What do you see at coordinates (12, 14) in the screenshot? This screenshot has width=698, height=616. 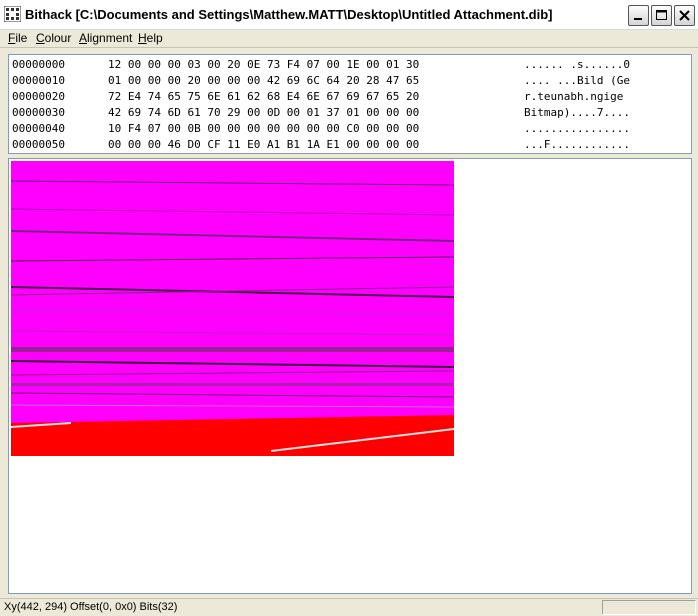 I see `bithack-app-icon` at bounding box center [12, 14].